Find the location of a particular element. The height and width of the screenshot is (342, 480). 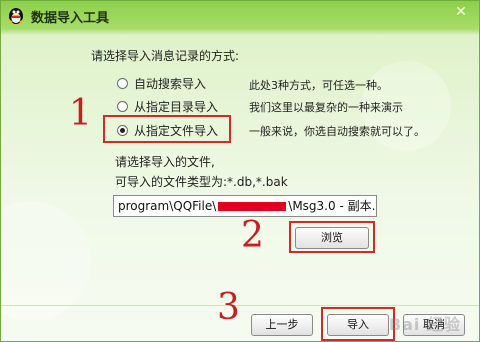

highlight-box-file-option is located at coordinates (167, 129).